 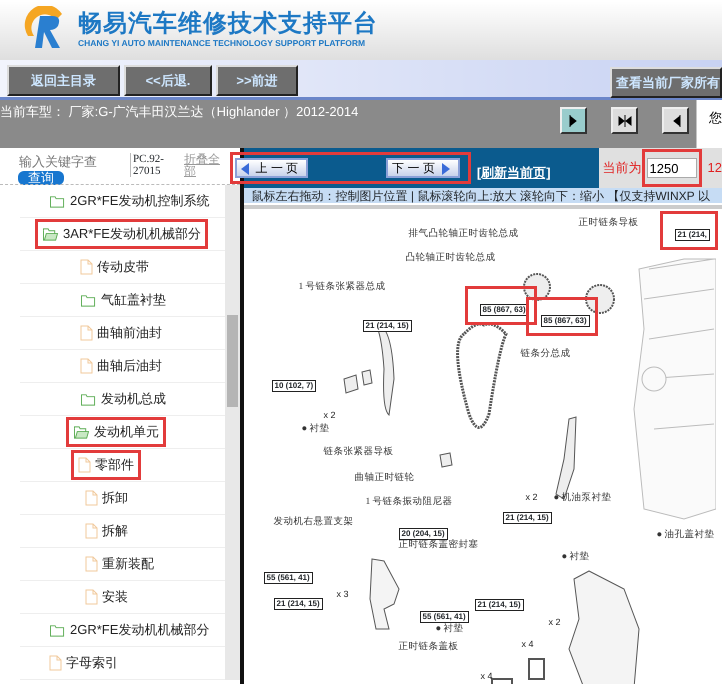 I want to click on search-field: 输入关键字查, so click(x=66, y=162).